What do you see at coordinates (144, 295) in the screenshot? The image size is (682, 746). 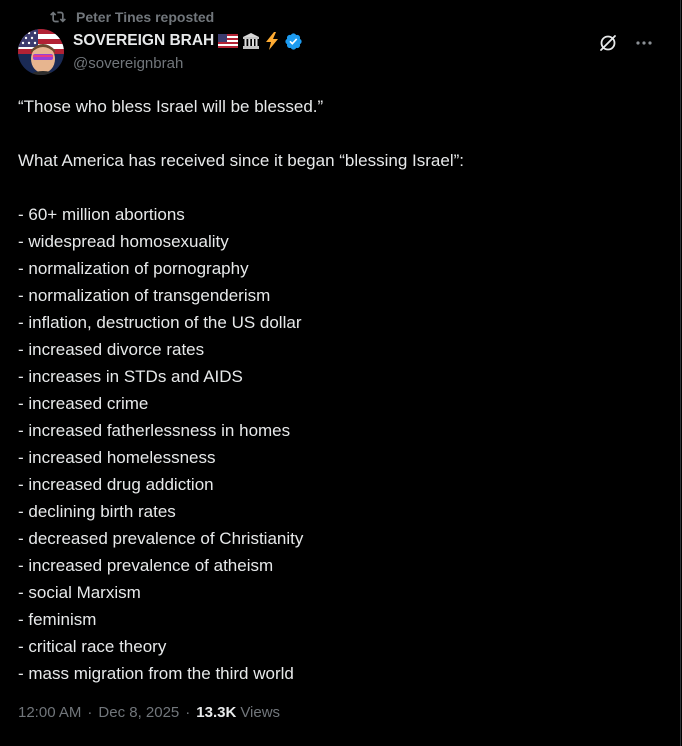 I see `list-item: - normalization of transgenderism` at bounding box center [144, 295].